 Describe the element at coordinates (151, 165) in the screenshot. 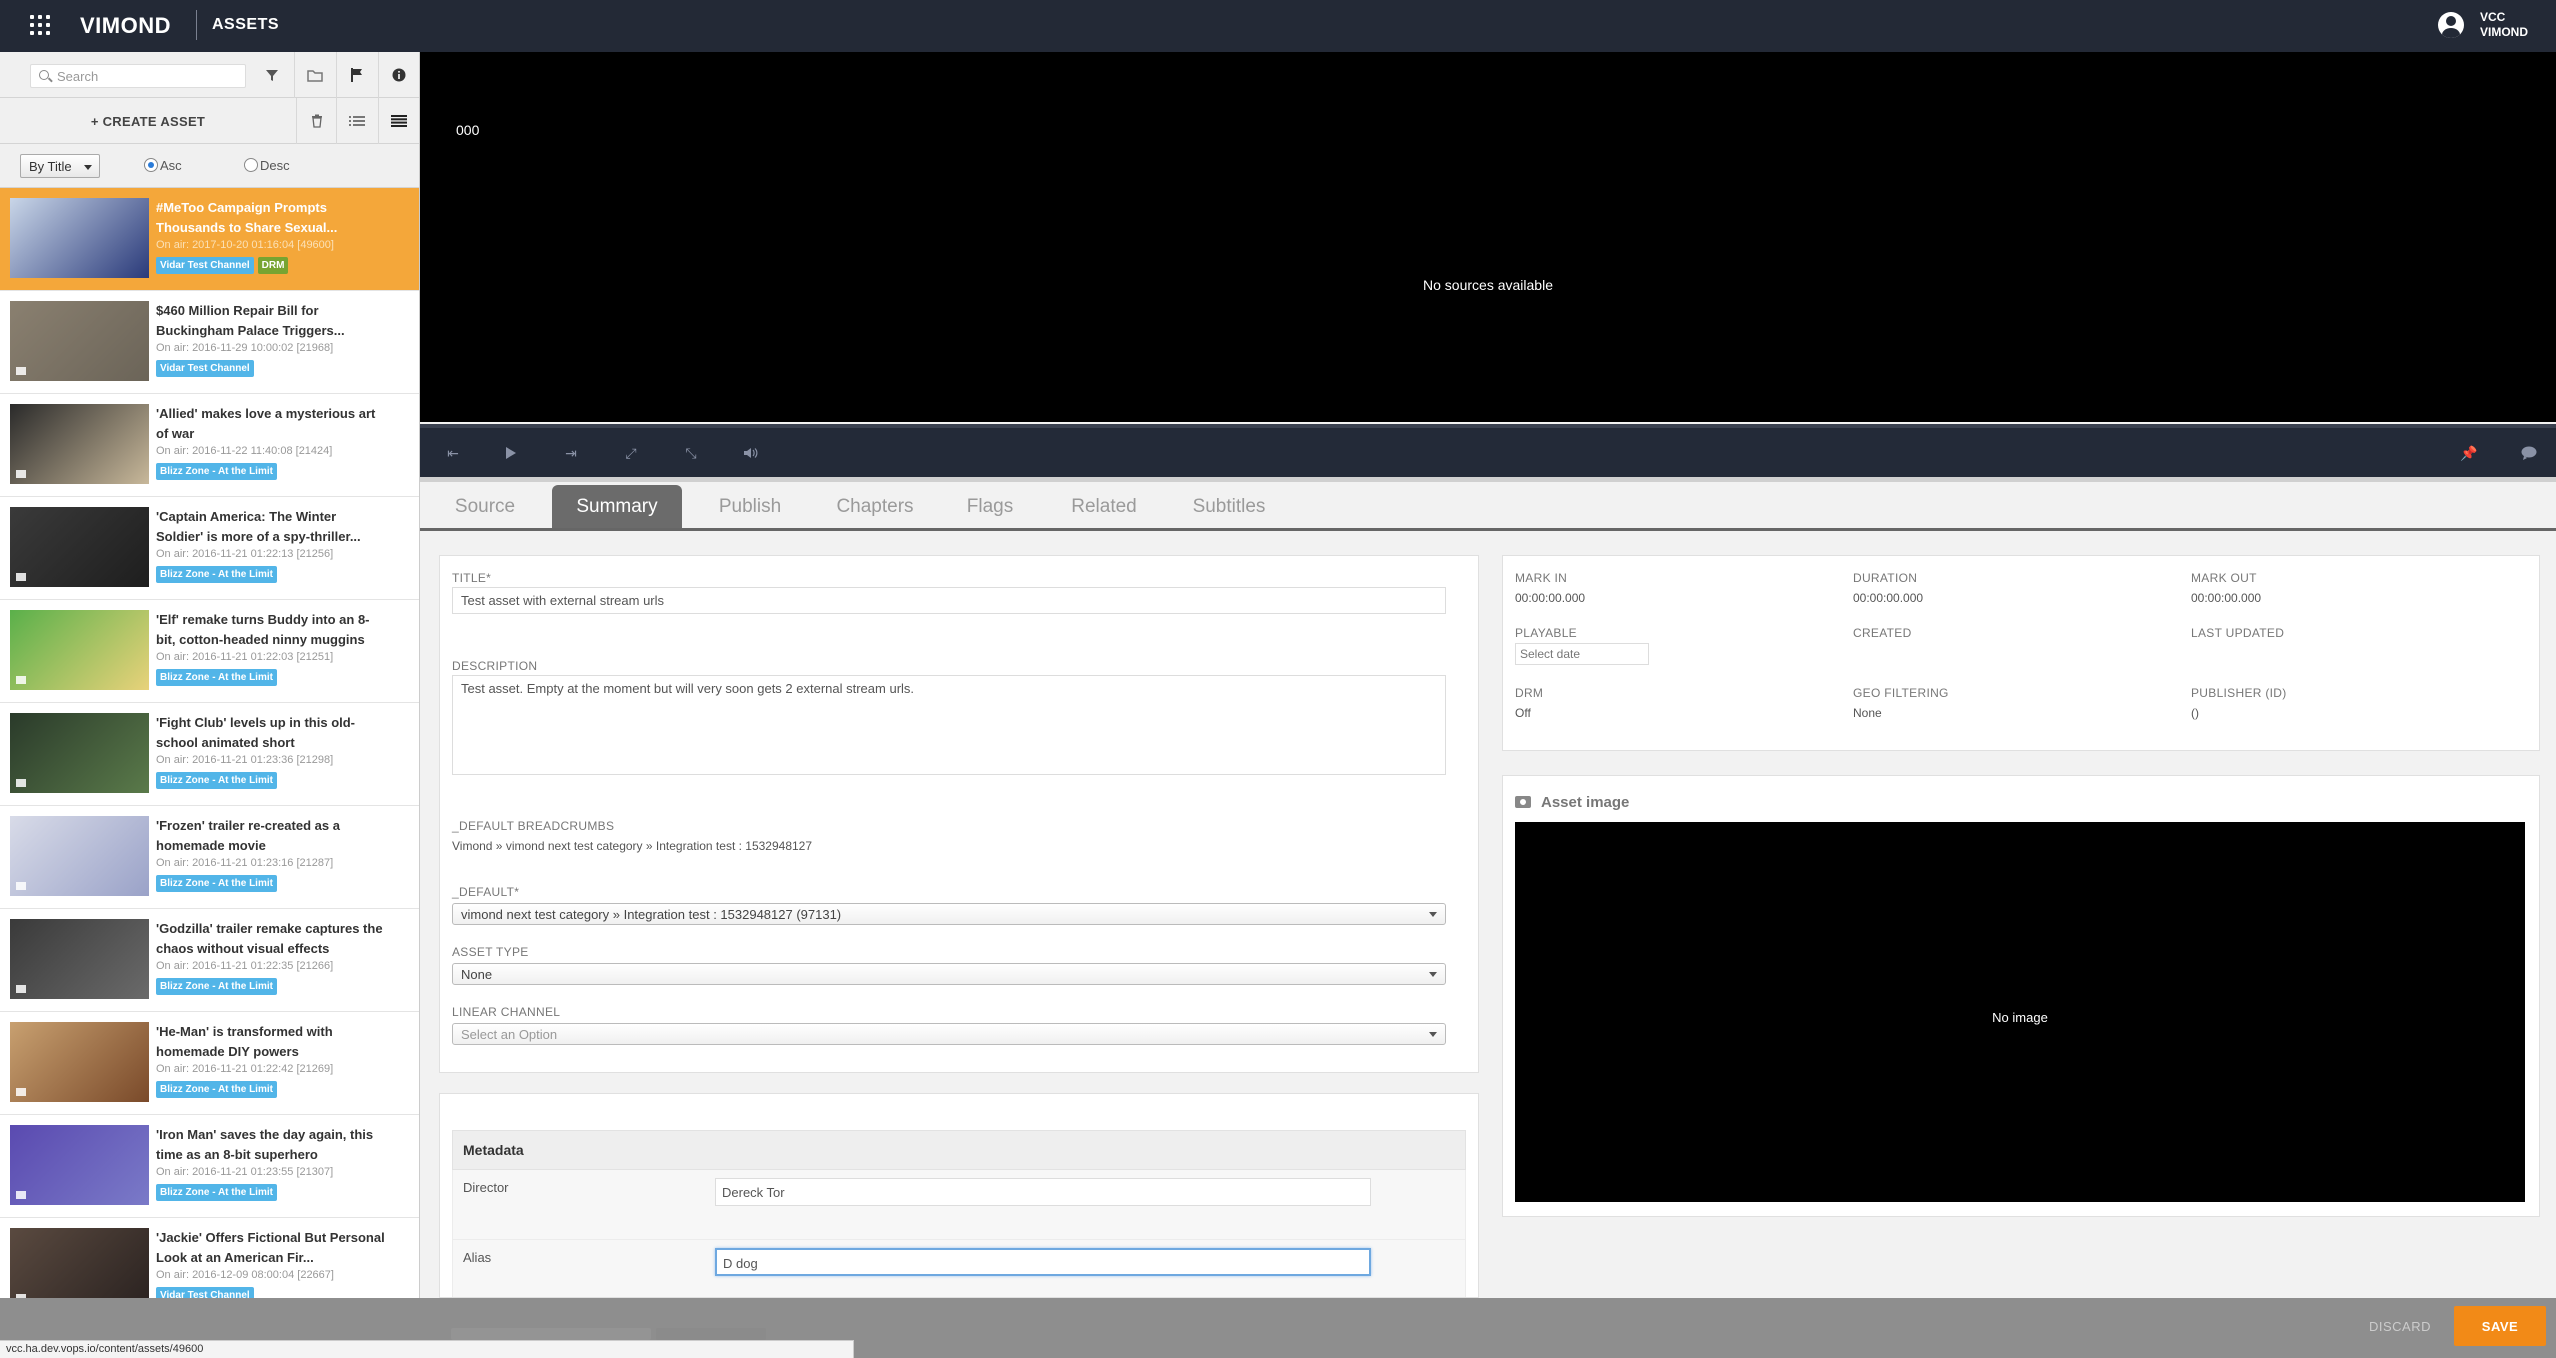

I see `sort-asc-radio` at that location.